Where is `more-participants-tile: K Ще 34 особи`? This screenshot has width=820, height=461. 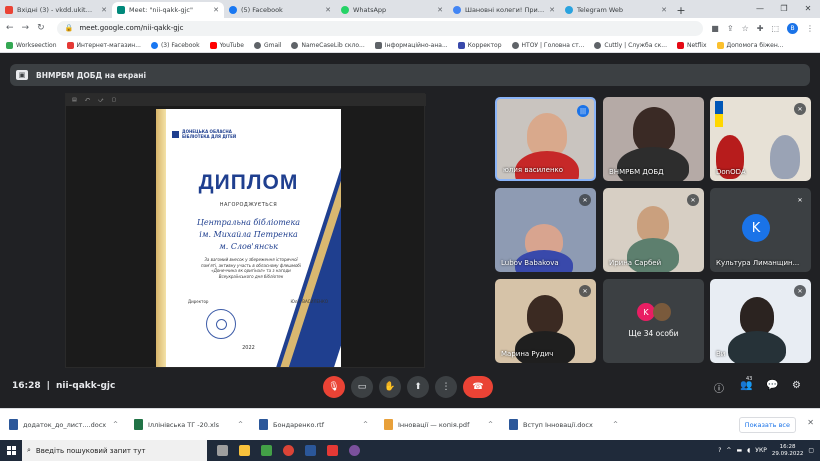 more-participants-tile: K Ще 34 особи is located at coordinates (653, 321).